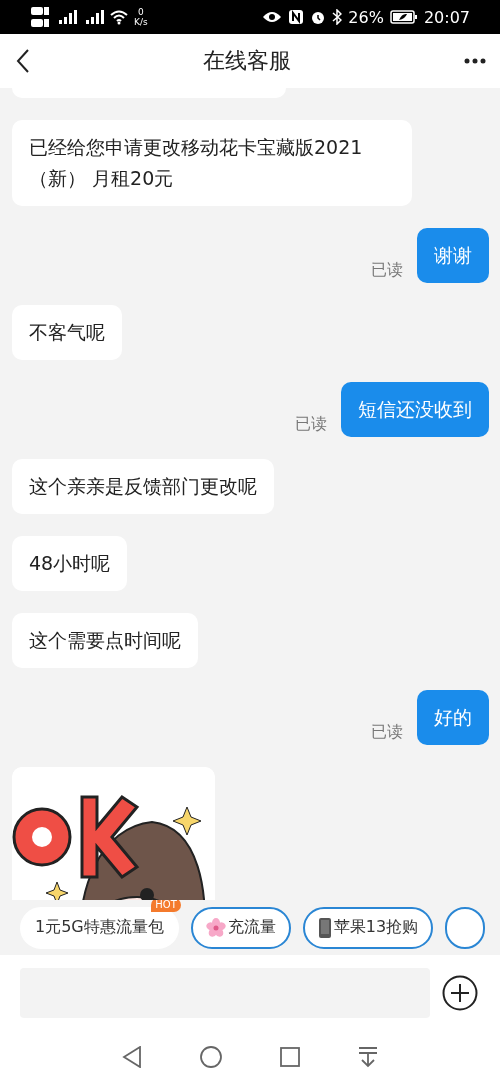  What do you see at coordinates (366, 17) in the screenshot?
I see `battery-level: 26%` at bounding box center [366, 17].